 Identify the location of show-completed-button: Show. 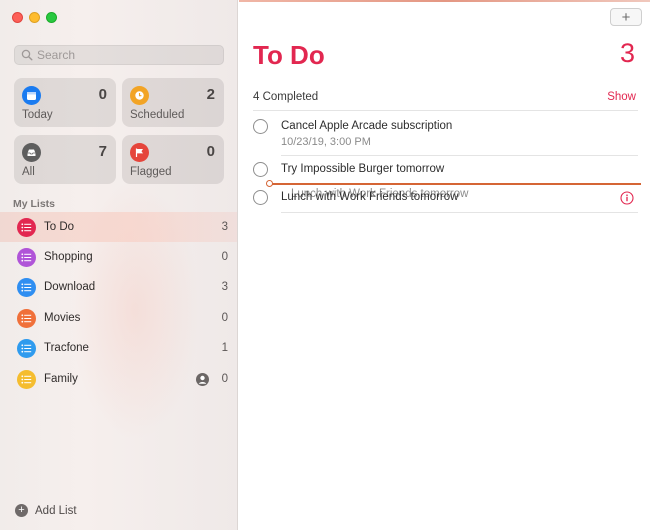
(621, 97).